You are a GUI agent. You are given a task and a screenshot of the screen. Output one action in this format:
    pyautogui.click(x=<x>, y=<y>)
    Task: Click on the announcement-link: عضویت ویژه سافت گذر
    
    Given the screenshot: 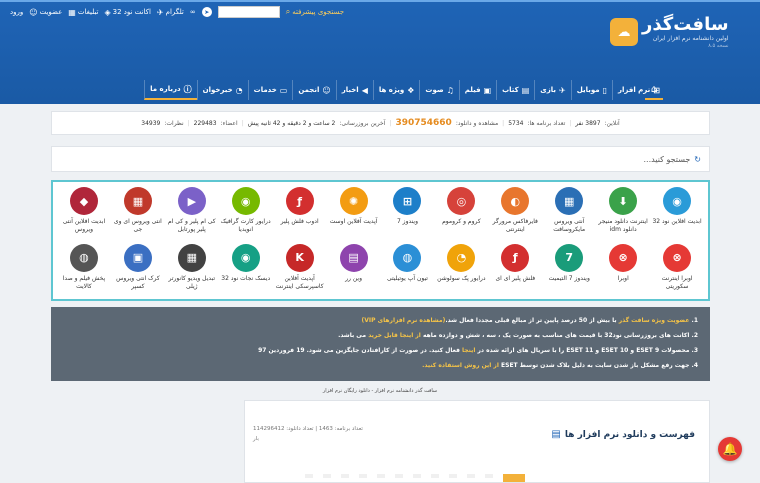 What is the action you would take?
    pyautogui.click(x=654, y=320)
    